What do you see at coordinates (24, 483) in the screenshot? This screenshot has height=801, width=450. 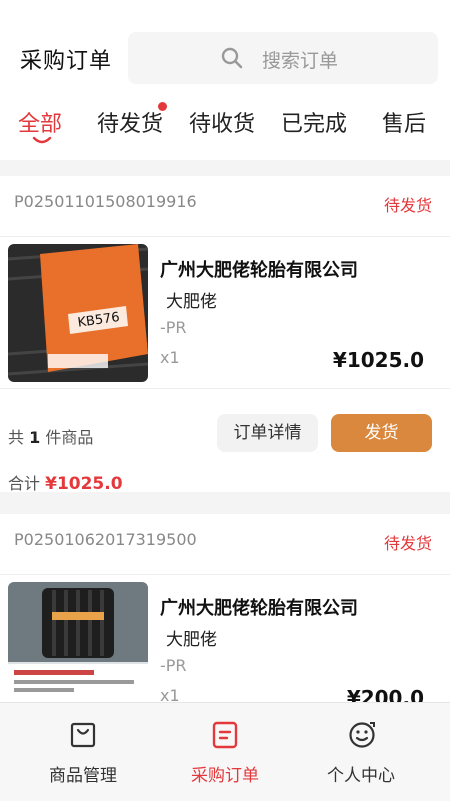 I see `total-label: 合计` at bounding box center [24, 483].